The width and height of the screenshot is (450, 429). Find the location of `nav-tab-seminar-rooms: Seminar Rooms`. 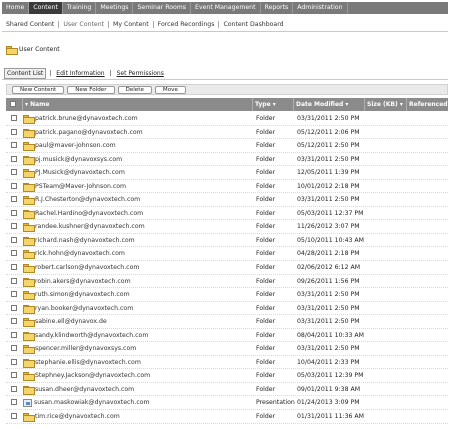

nav-tab-seminar-rooms: Seminar Rooms is located at coordinates (162, 8).